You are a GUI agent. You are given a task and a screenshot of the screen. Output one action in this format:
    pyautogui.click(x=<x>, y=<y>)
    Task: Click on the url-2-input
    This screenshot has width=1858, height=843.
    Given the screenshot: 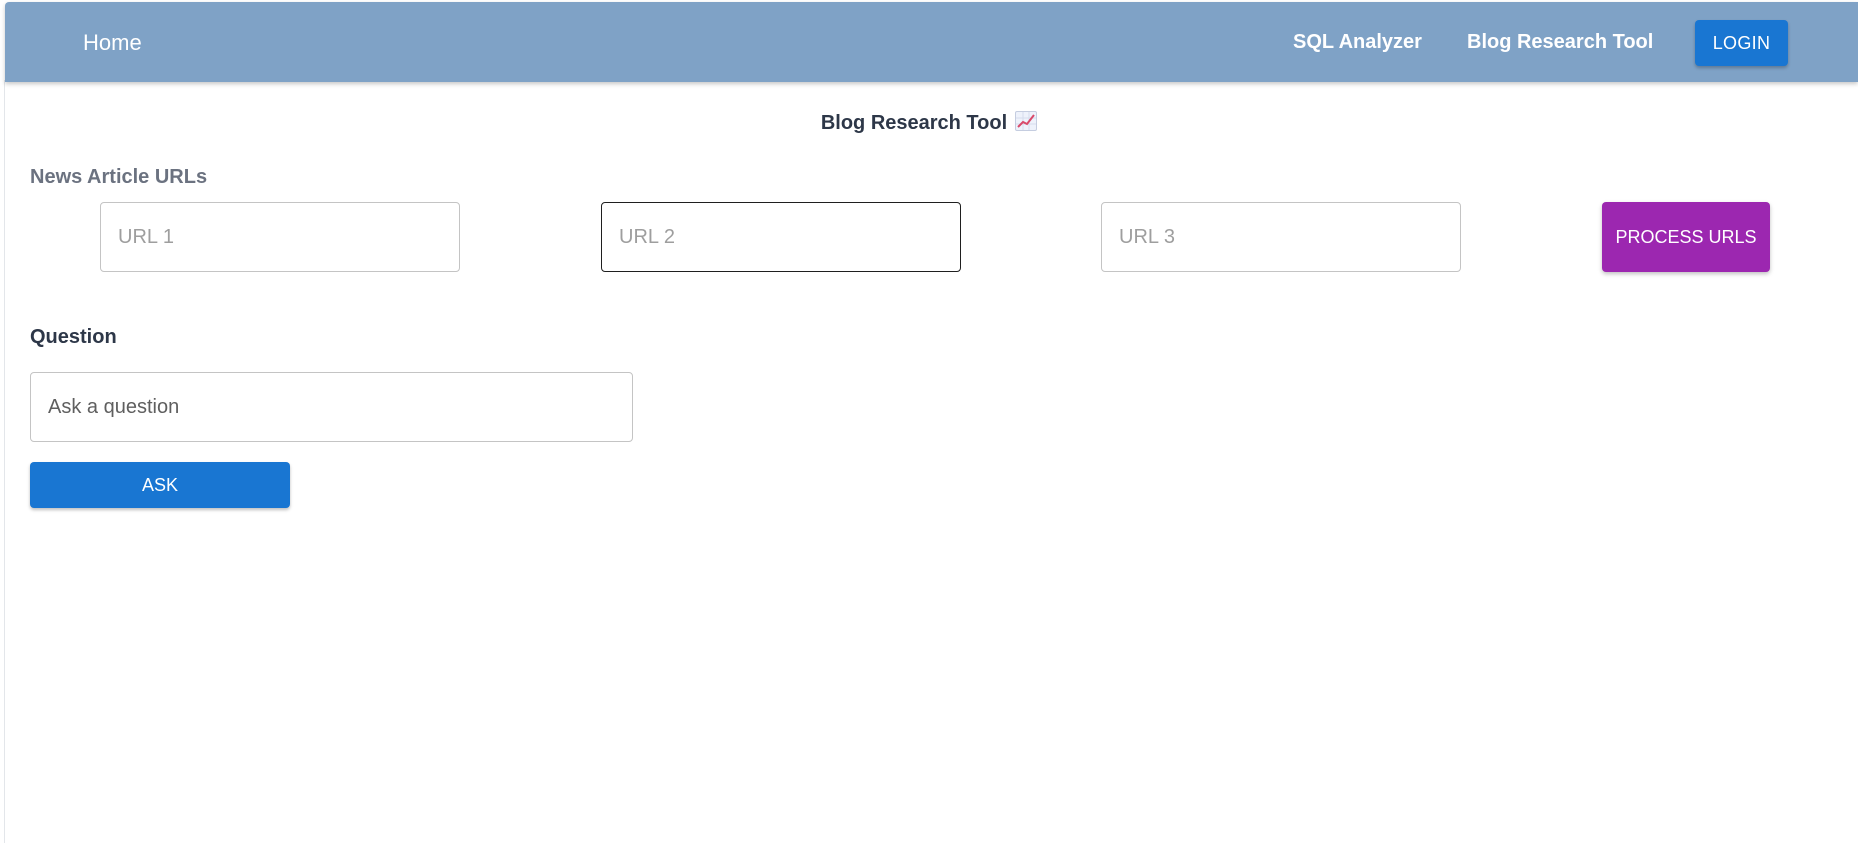 What is the action you would take?
    pyautogui.click(x=781, y=237)
    